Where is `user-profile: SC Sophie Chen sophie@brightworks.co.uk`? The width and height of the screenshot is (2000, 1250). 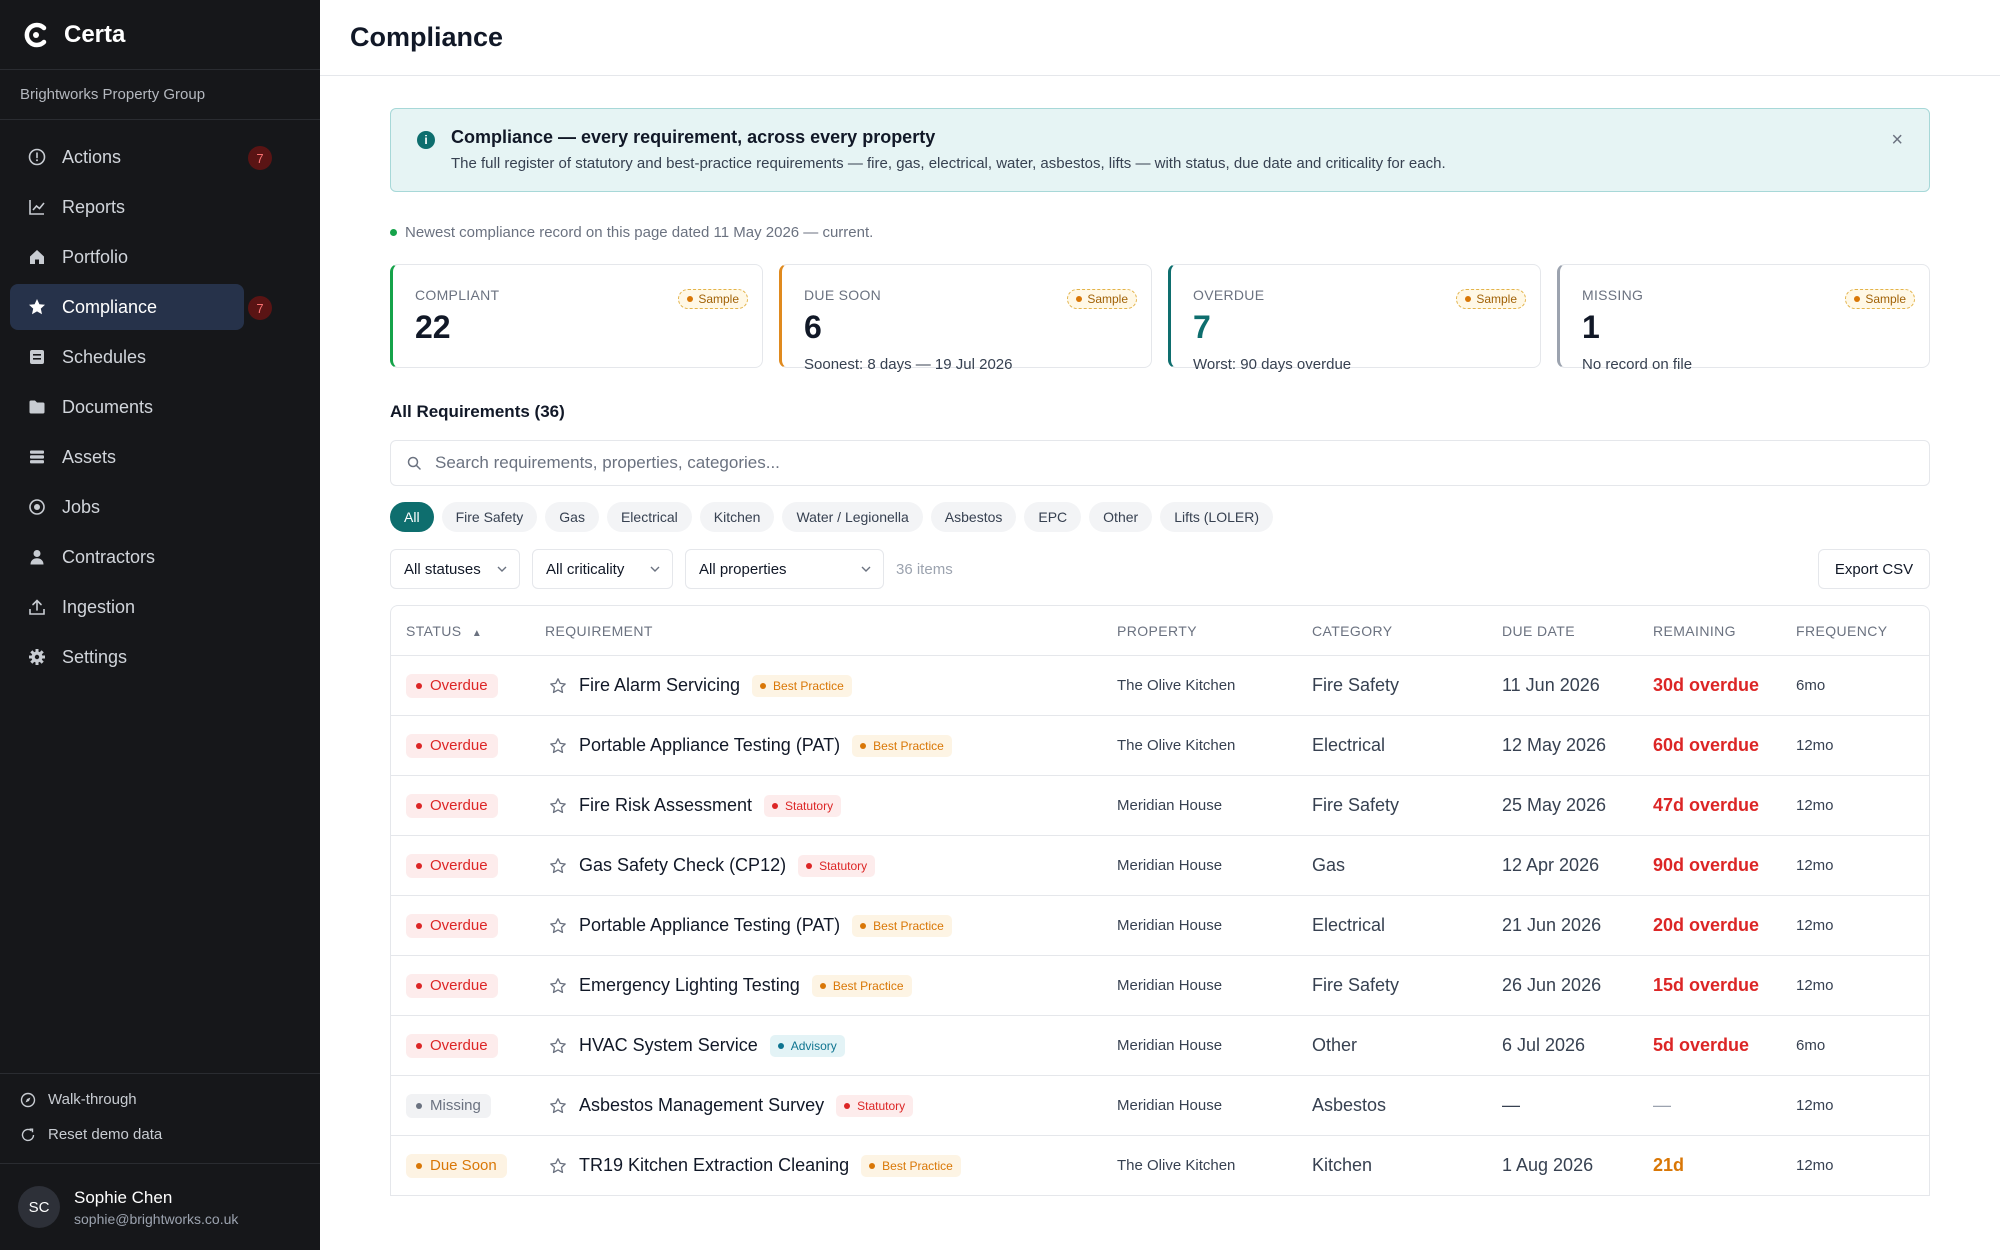
user-profile: SC Sophie Chen sophie@brightworks.co.uk is located at coordinates (160, 1206).